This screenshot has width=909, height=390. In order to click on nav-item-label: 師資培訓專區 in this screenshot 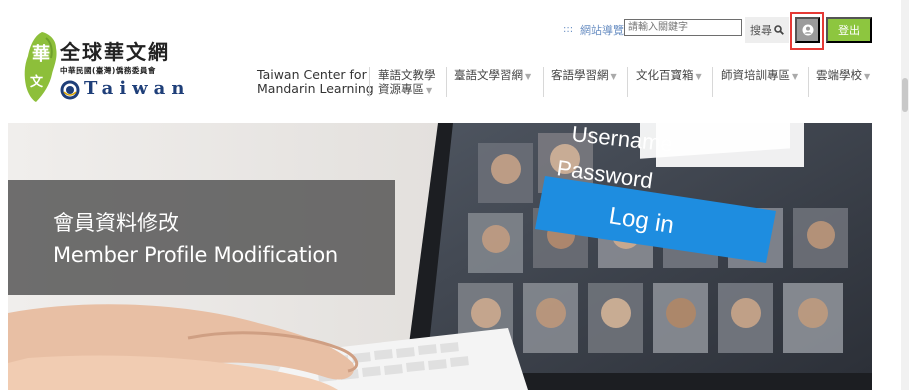, I will do `click(755, 75)`.